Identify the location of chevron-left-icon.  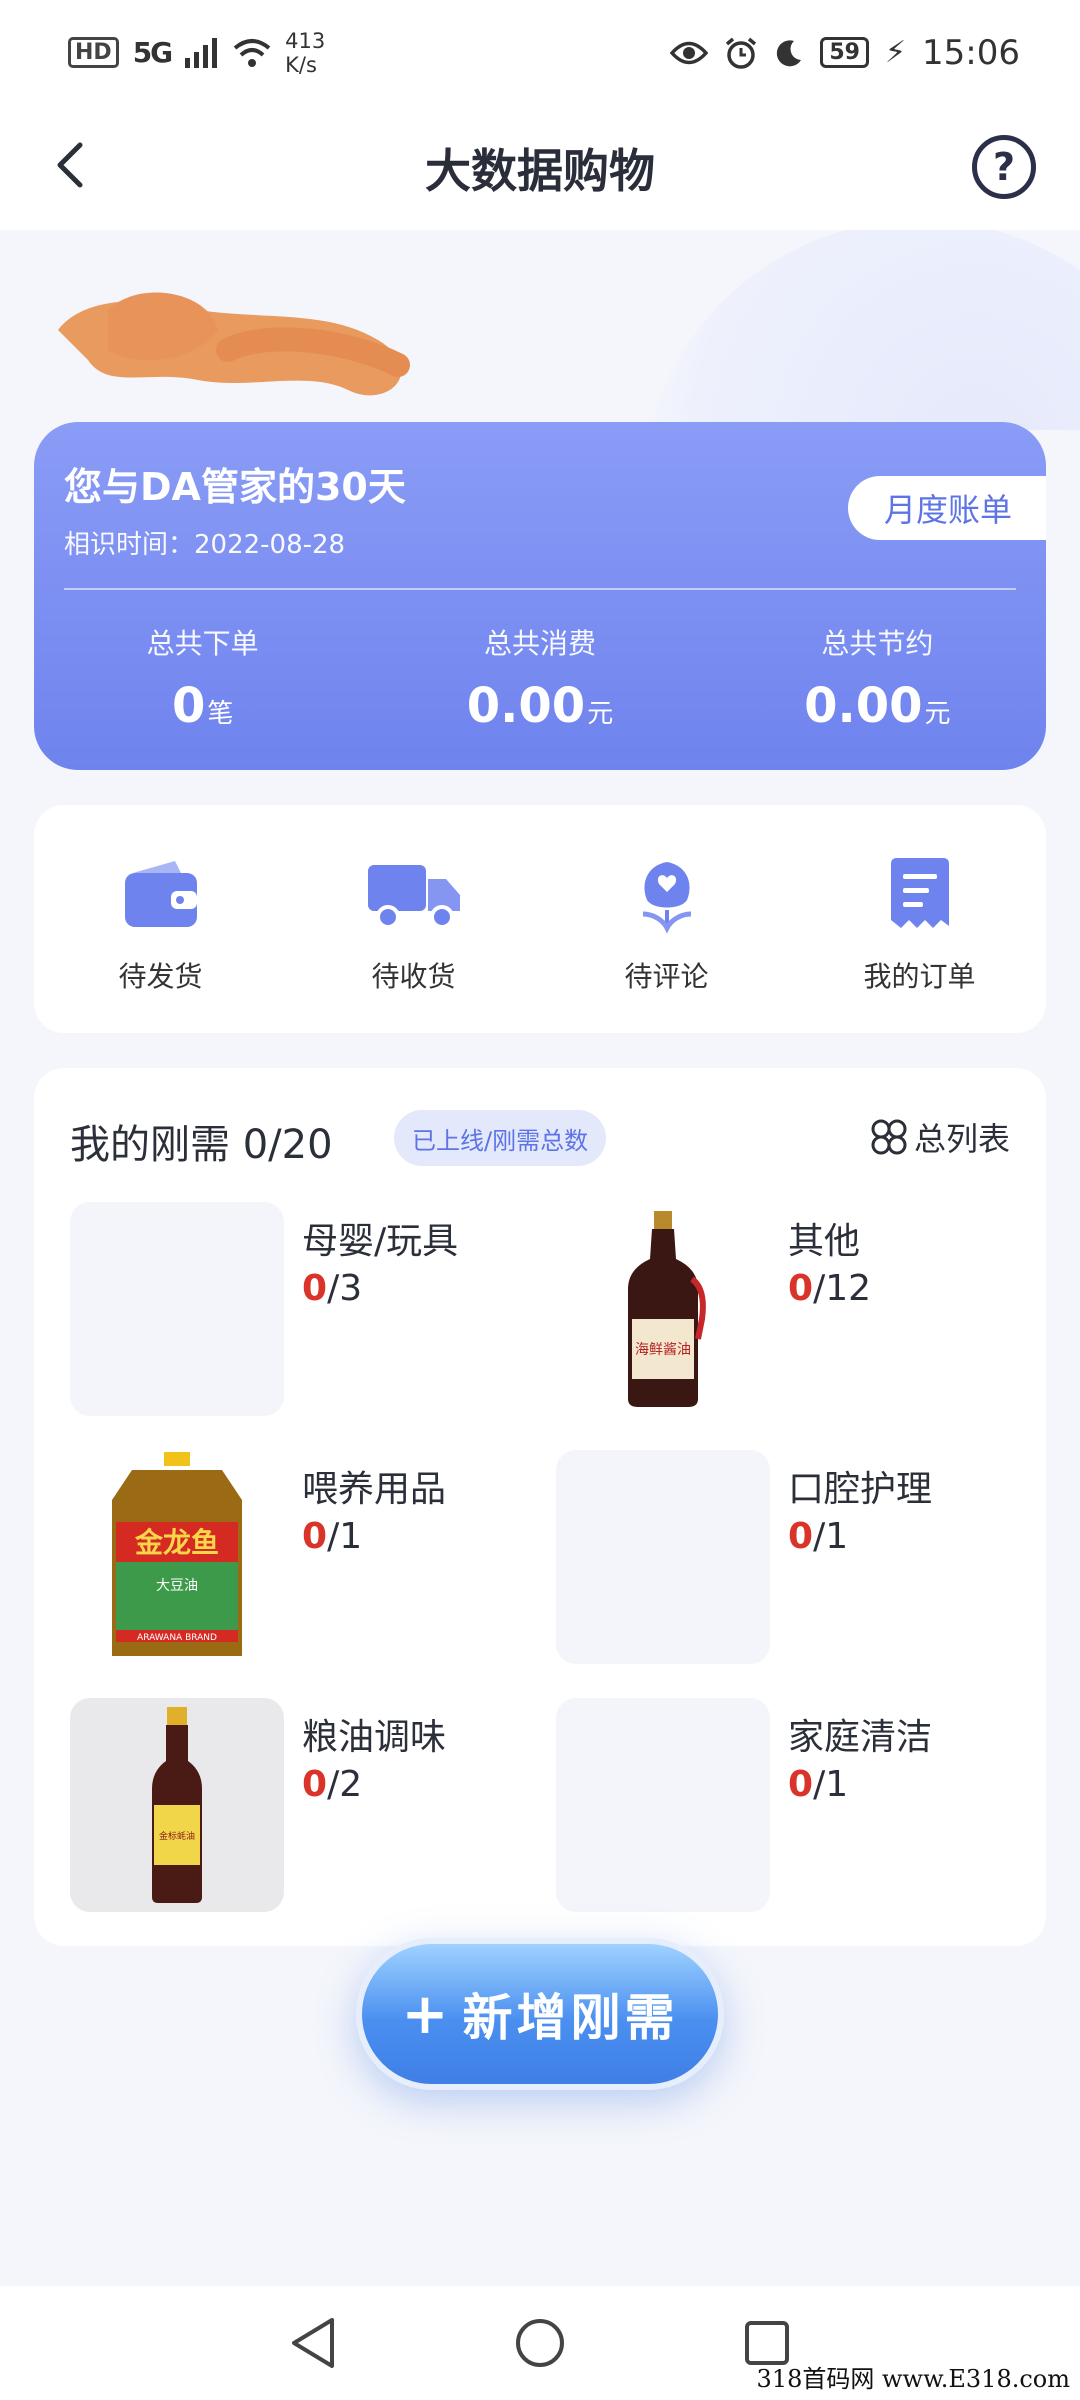
(70, 165).